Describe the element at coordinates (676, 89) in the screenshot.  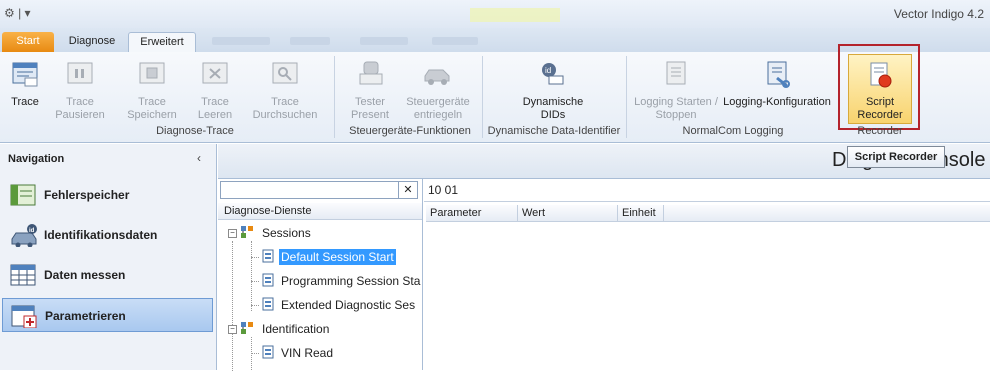
I see `logging-start-button: Logging Starten / Stoppen` at that location.